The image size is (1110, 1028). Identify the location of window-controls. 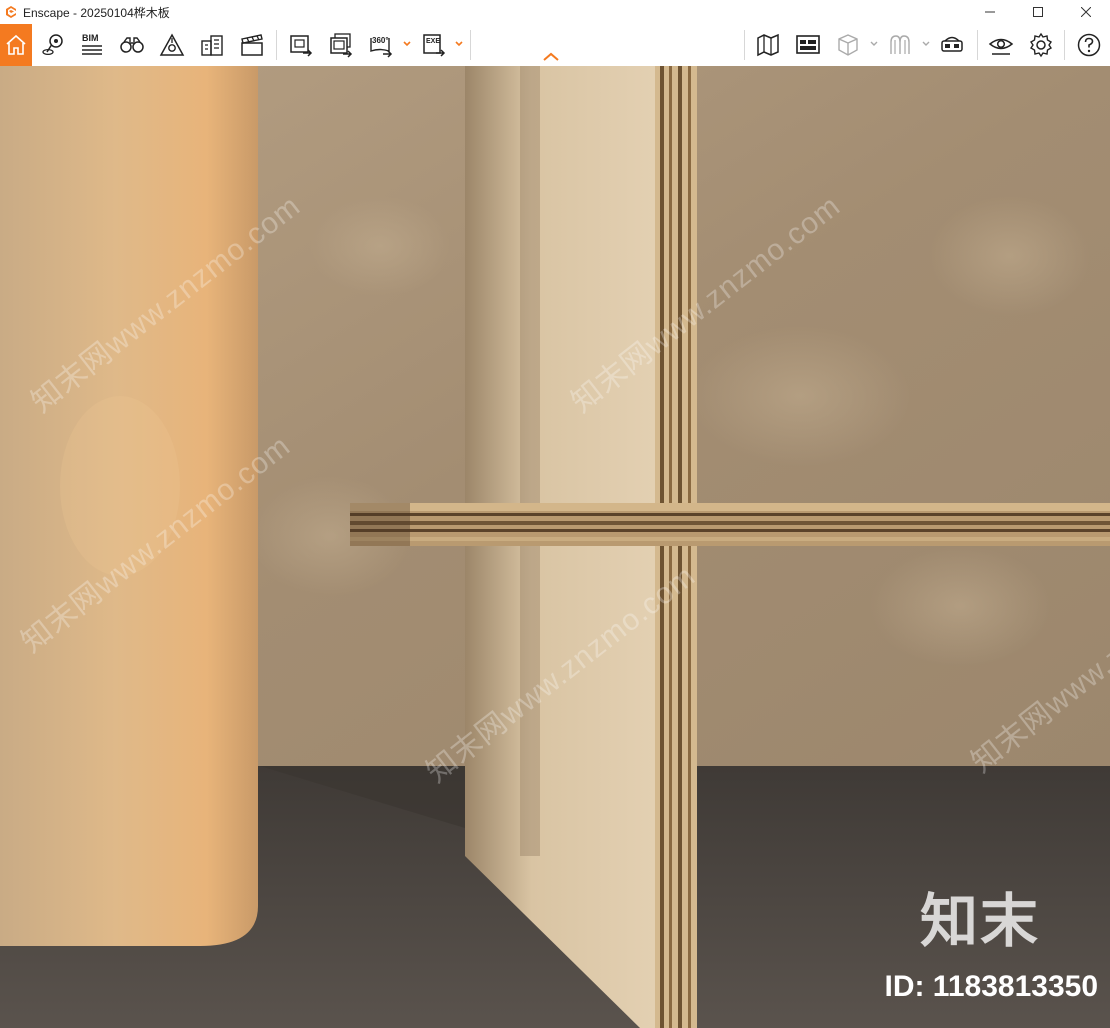
(1038, 12).